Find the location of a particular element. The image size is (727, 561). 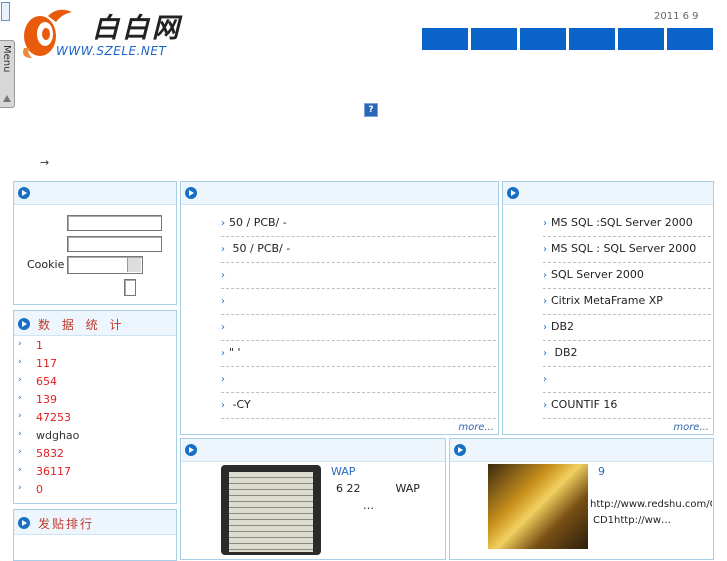

game-panel-header is located at coordinates (581, 450).